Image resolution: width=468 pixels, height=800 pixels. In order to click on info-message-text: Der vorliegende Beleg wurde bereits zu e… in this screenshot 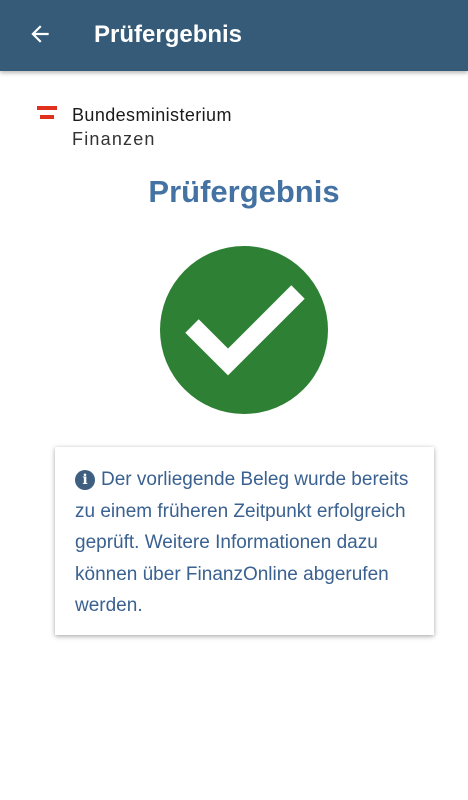, I will do `click(242, 542)`.